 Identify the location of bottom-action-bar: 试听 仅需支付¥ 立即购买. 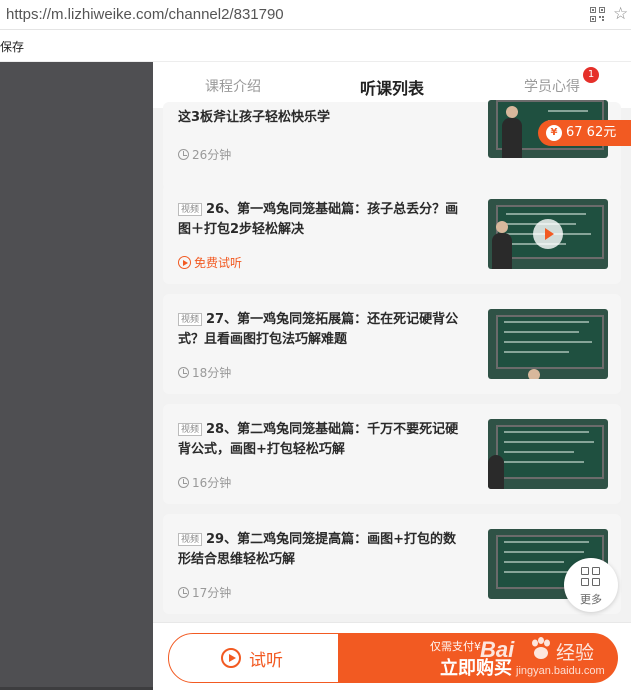
(392, 656).